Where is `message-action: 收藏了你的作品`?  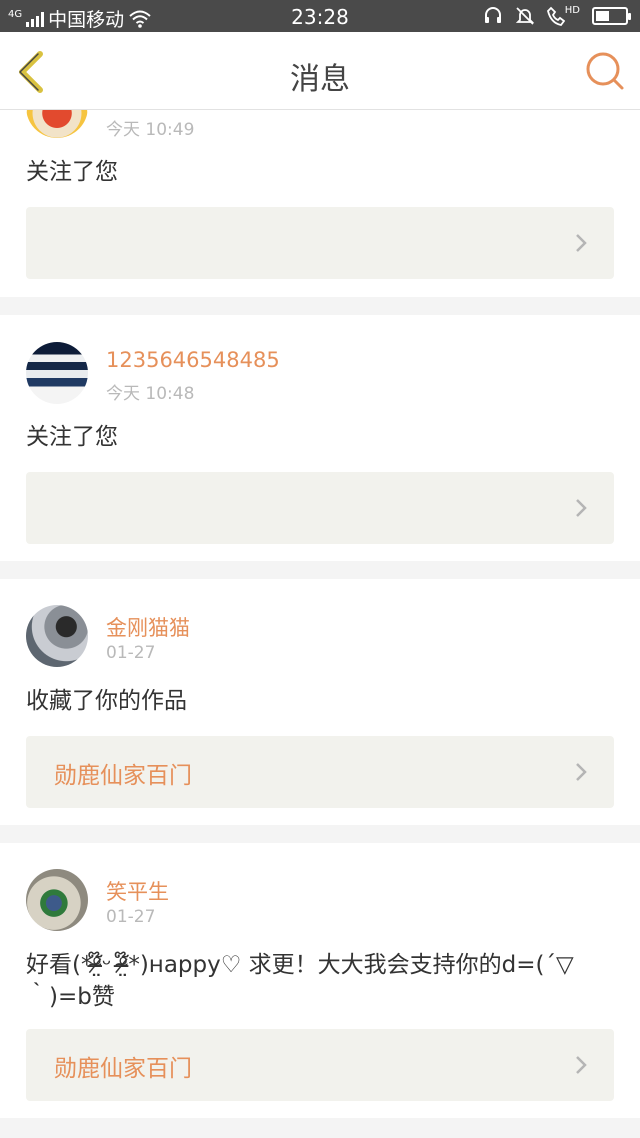
message-action: 收藏了你的作品 is located at coordinates (106, 701).